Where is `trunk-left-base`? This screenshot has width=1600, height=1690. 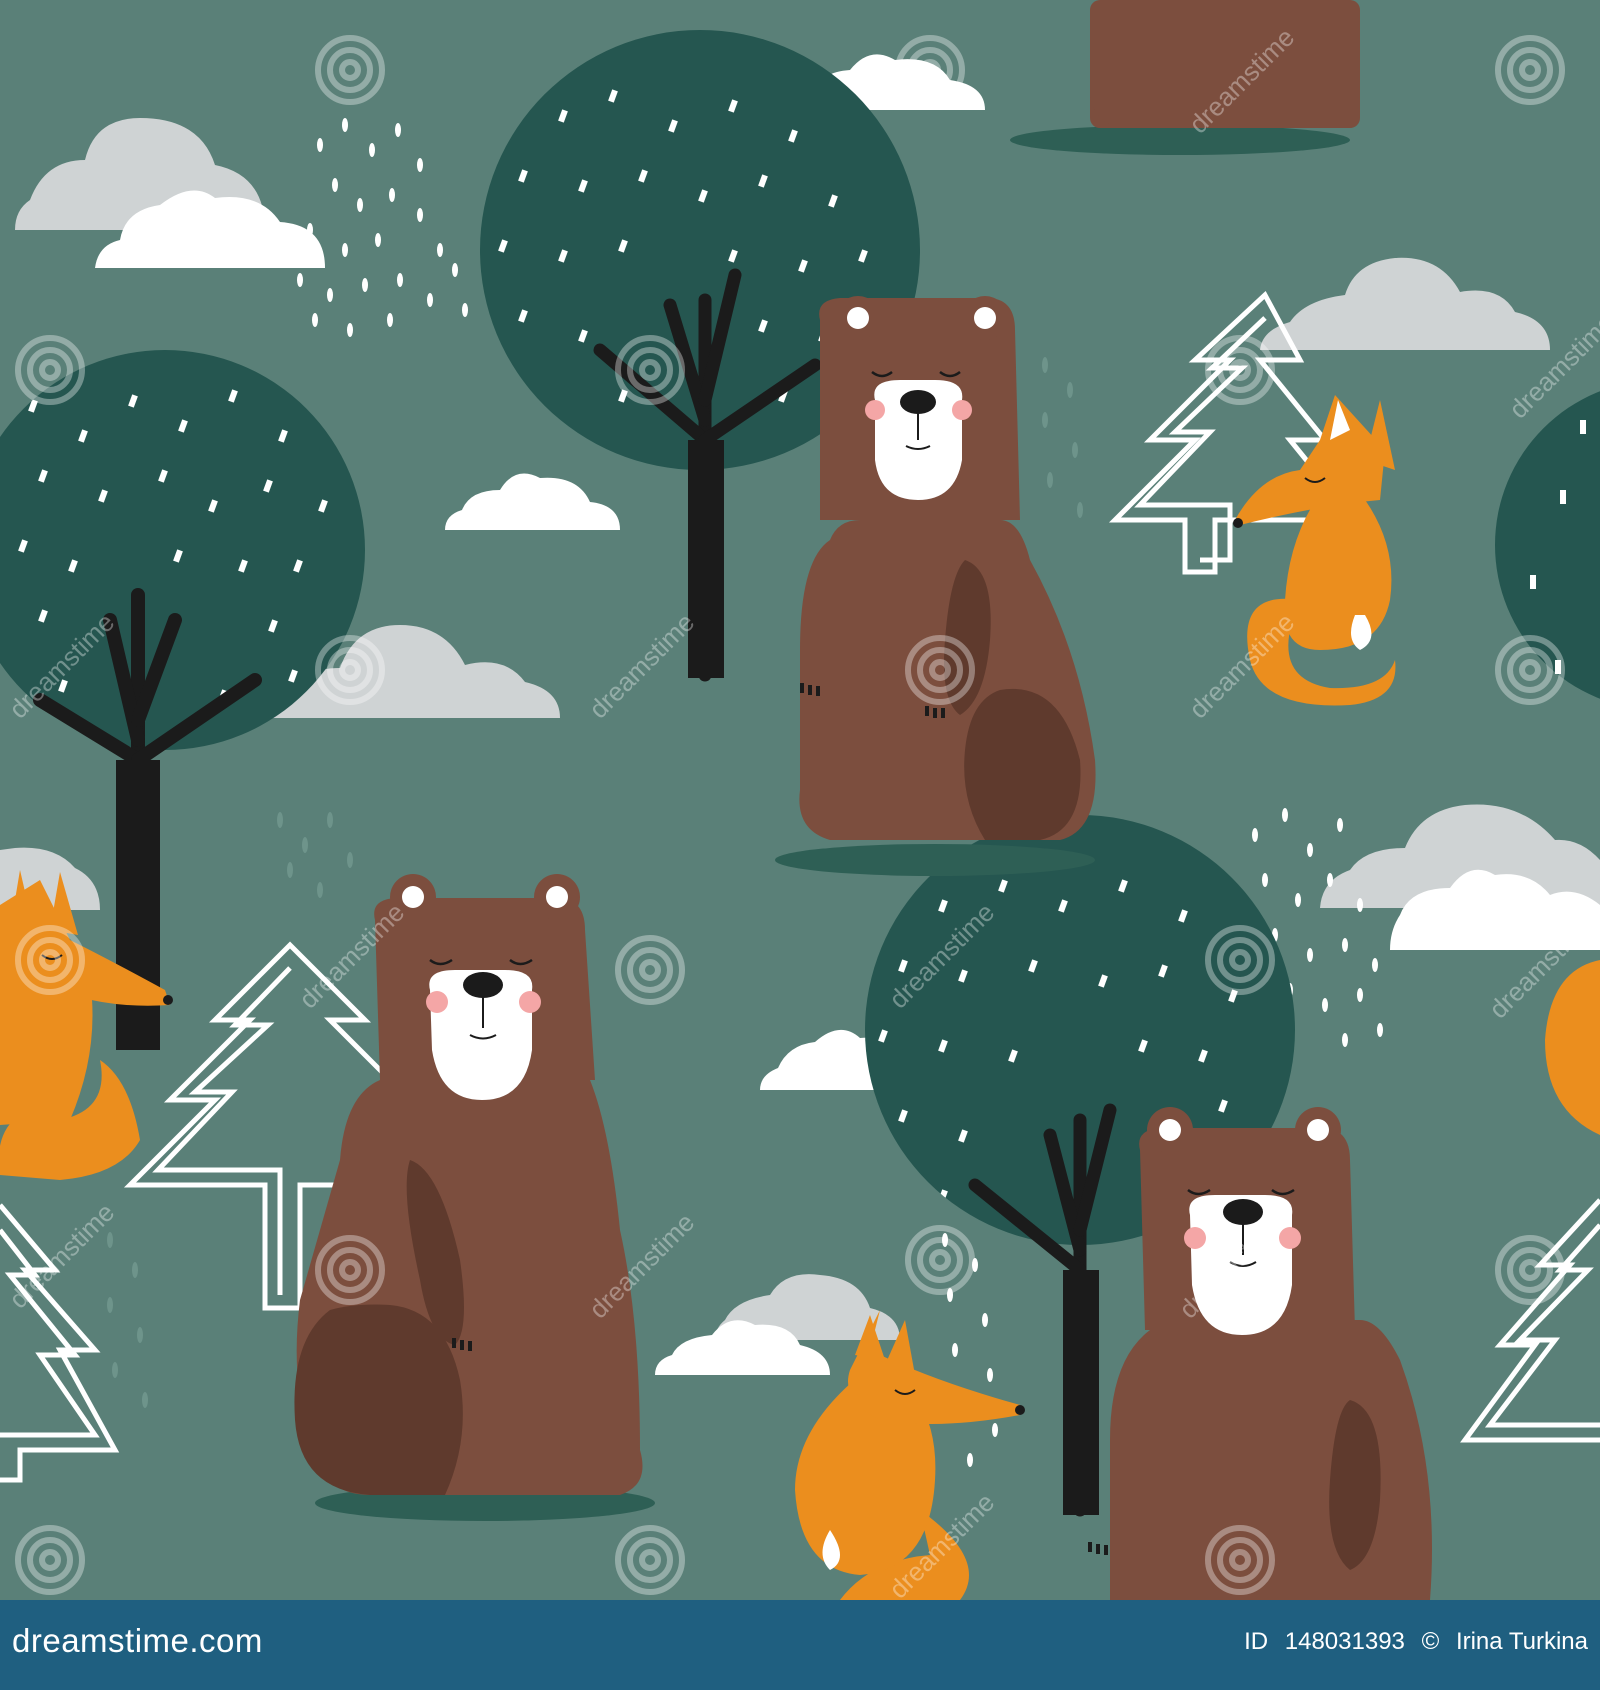 trunk-left-base is located at coordinates (138, 905).